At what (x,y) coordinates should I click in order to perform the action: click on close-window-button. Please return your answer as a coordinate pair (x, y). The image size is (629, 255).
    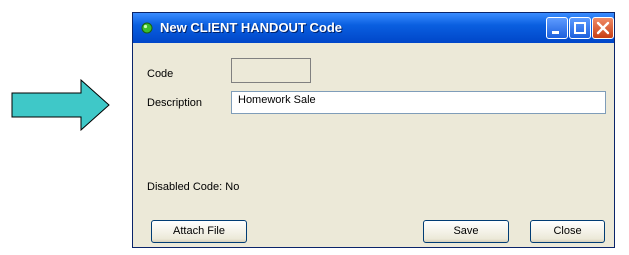
    Looking at the image, I should click on (603, 28).